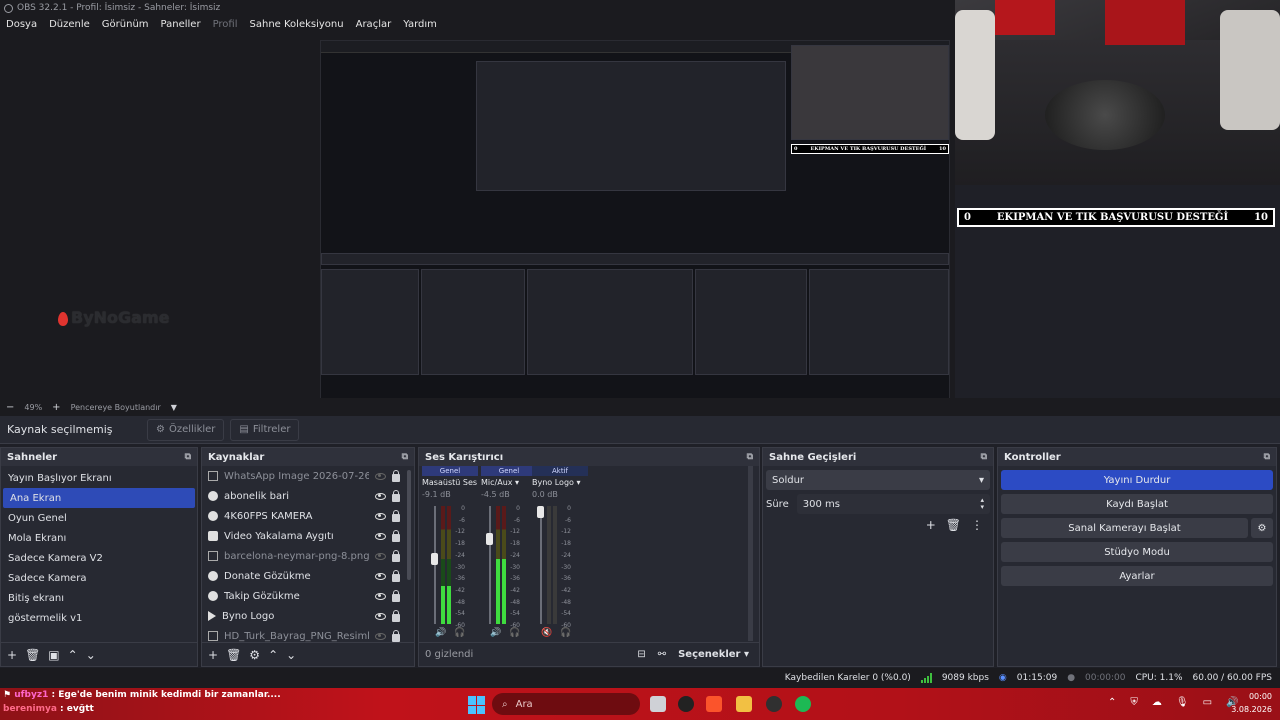  I want to click on cloud-icon: ☁, so click(1157, 702).